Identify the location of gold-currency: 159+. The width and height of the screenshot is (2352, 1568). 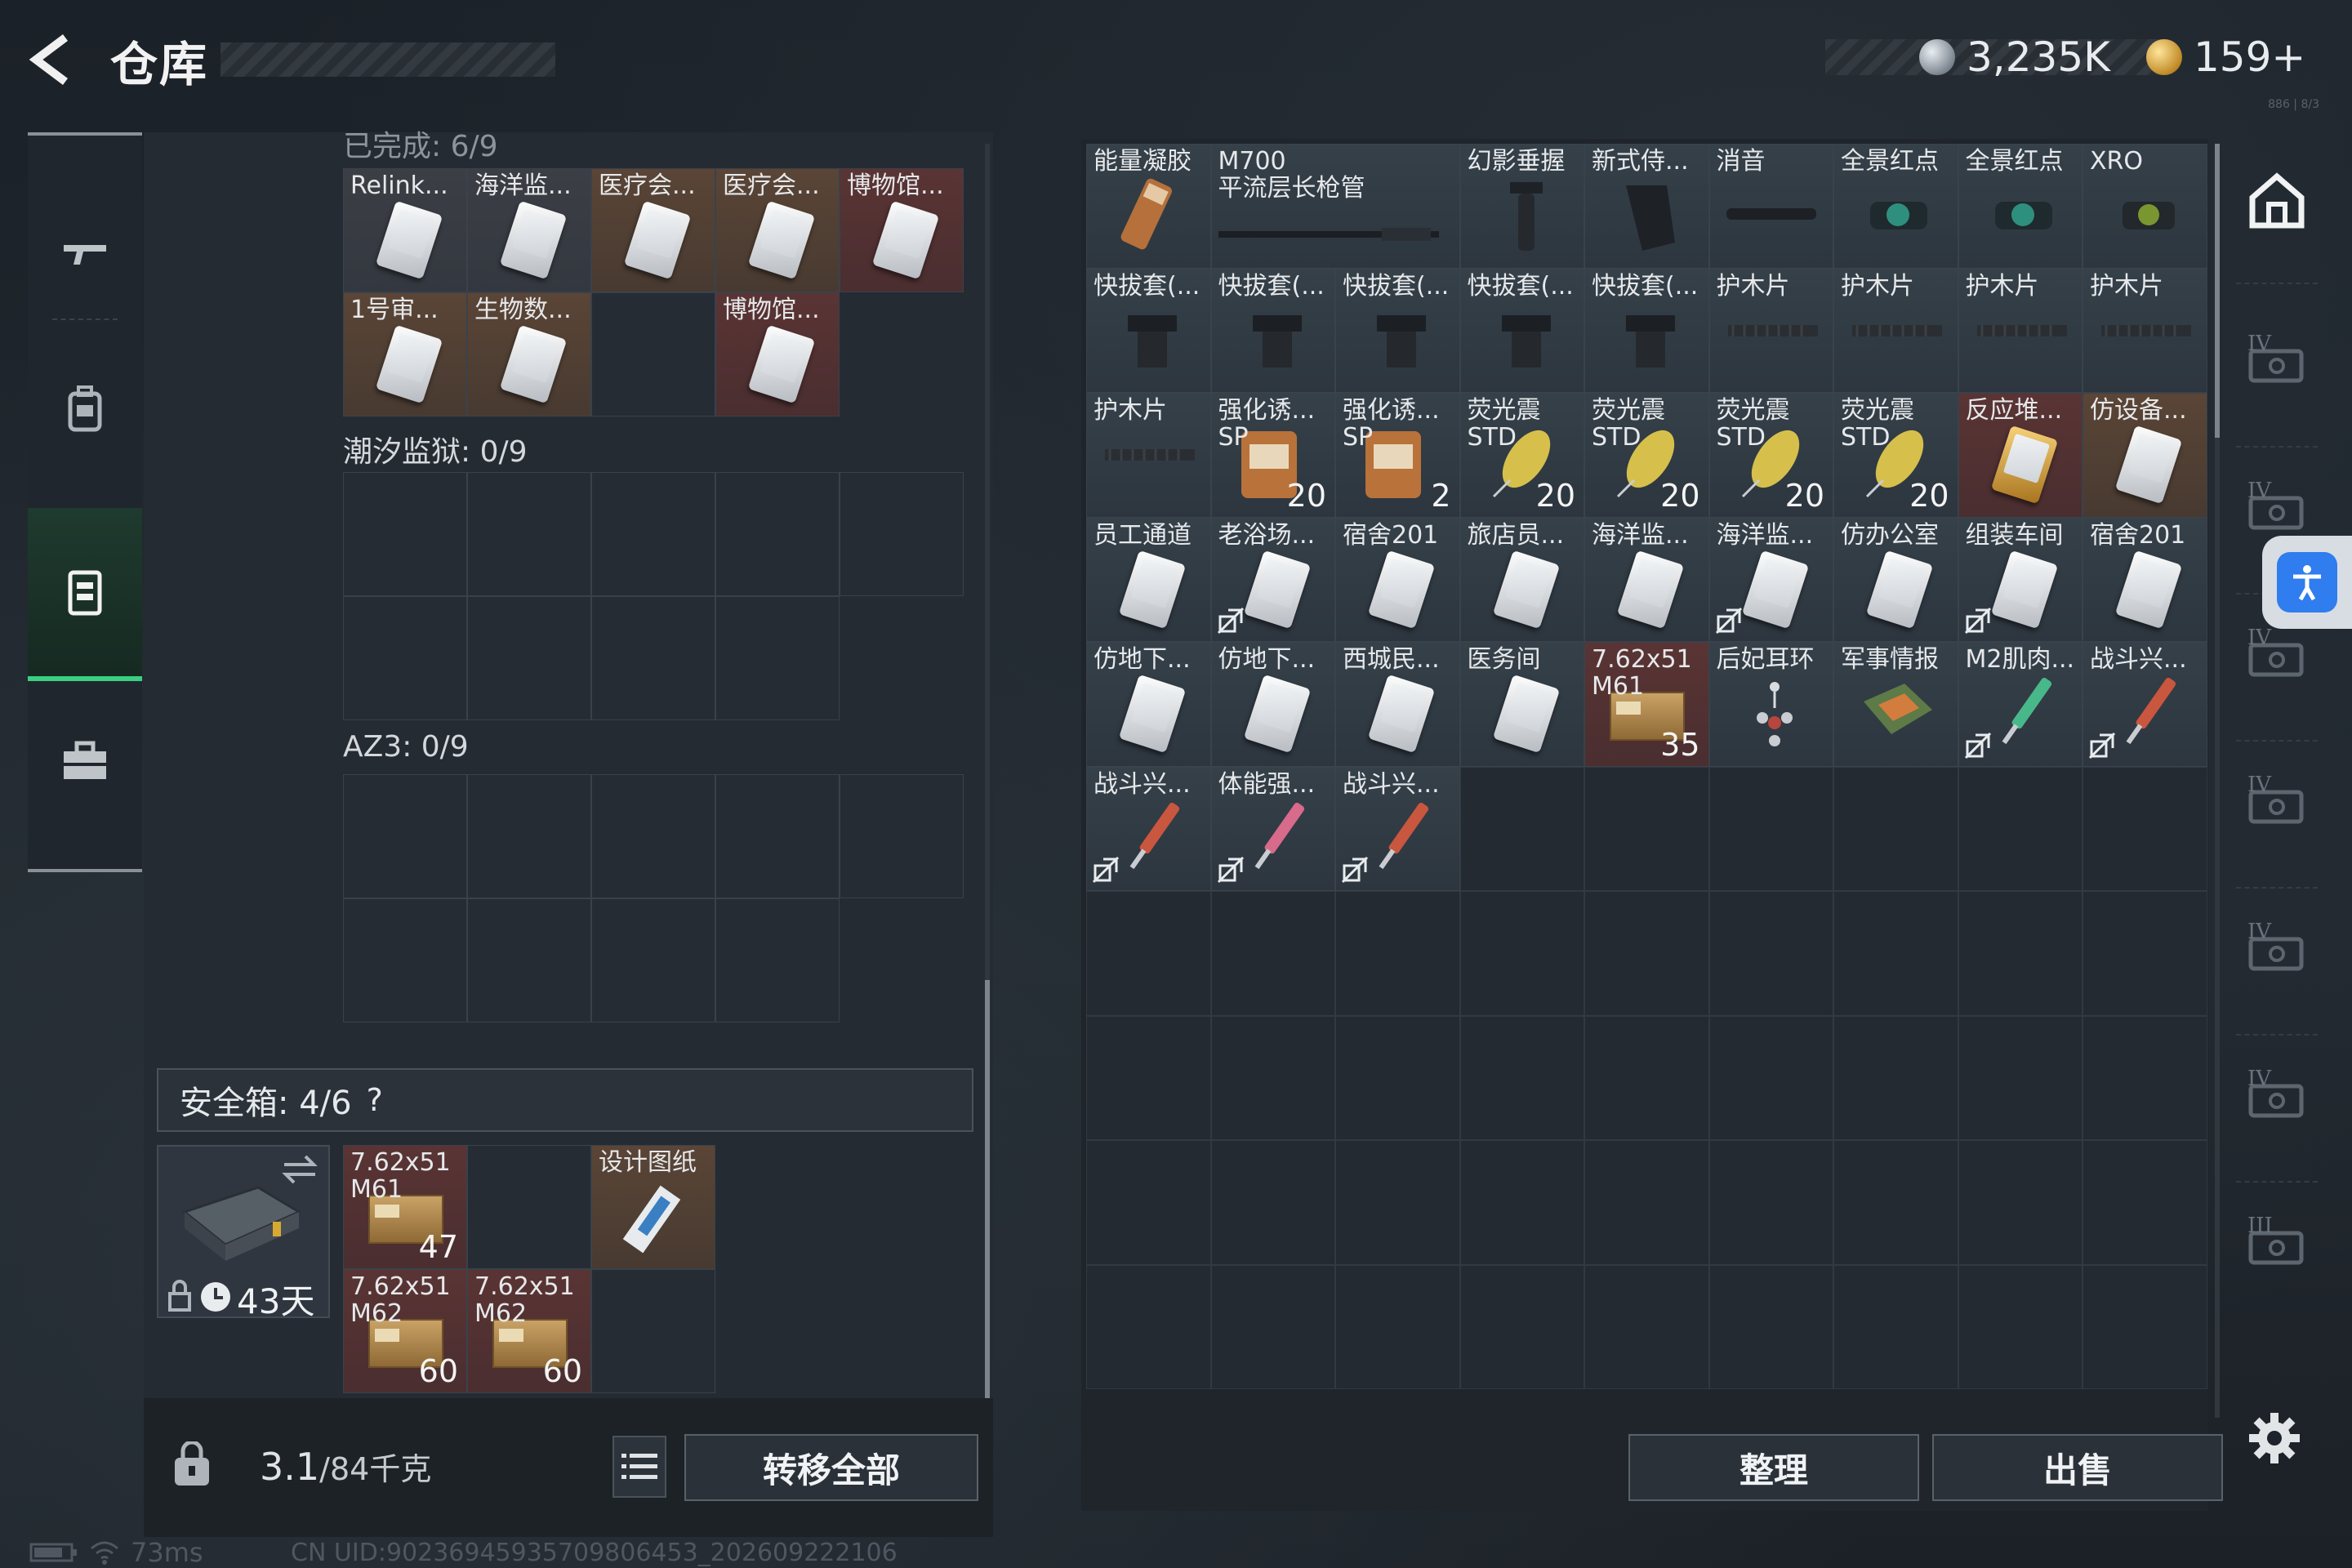
(2225, 58).